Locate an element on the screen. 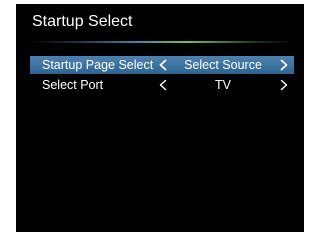 The width and height of the screenshot is (322, 243). menu-item-startup-page-select: Startup Page Select Select Source is located at coordinates (162, 65).